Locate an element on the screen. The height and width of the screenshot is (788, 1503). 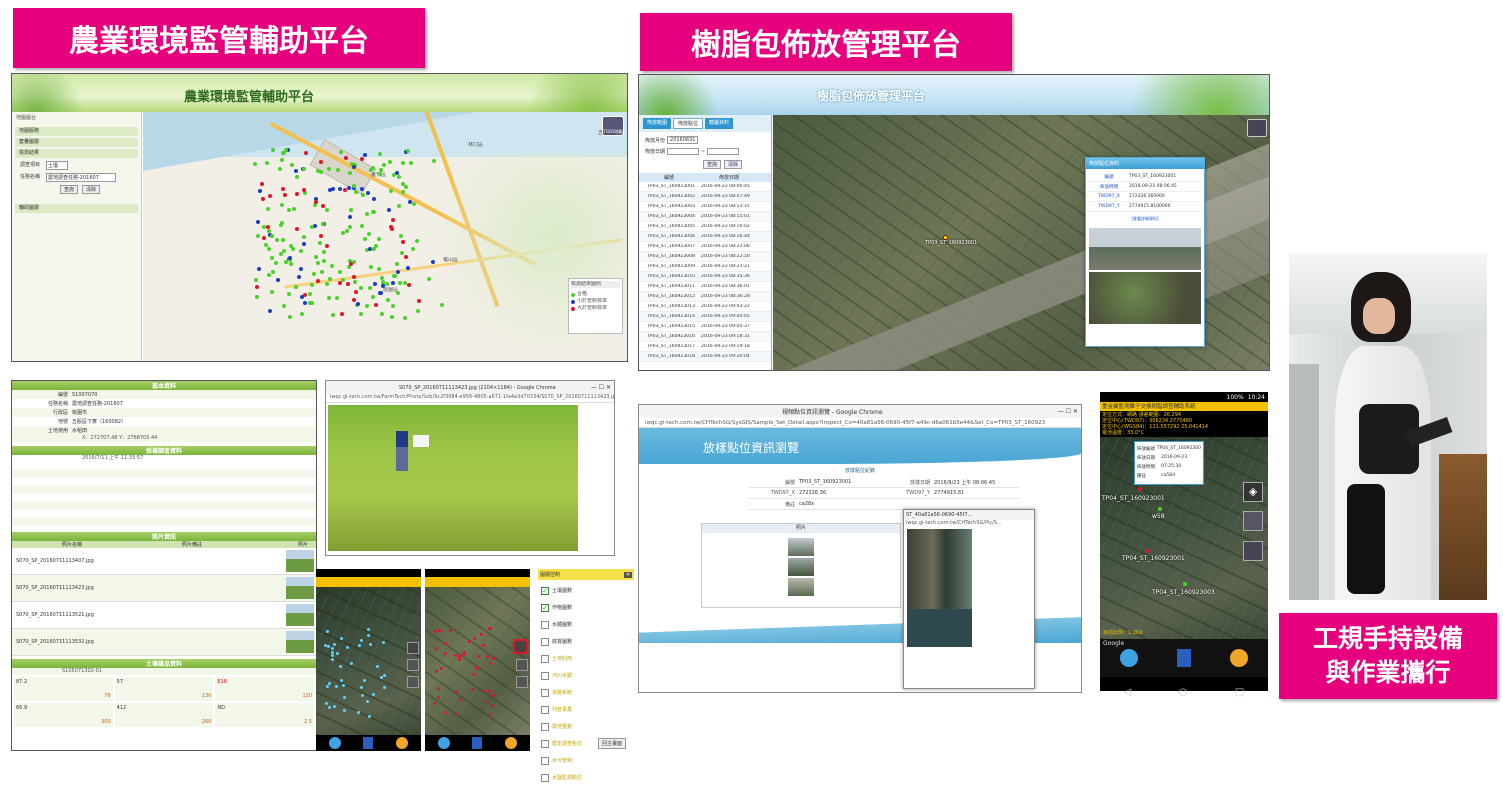
table-row: TP03_ST_160923010 2016-09-23 08:35:36 is located at coordinates (705, 277).